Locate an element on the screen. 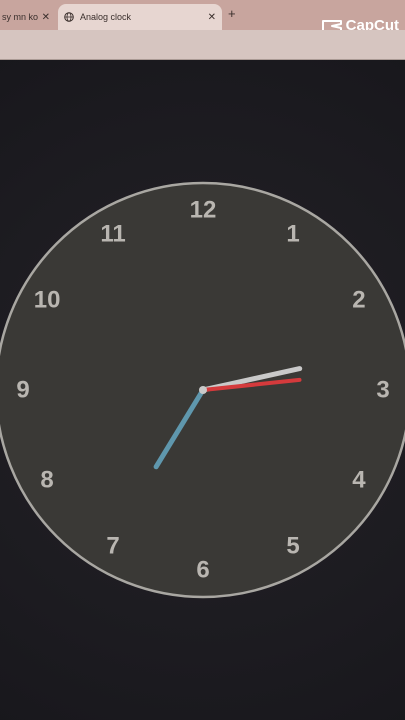 Image resolution: width=405 pixels, height=720 pixels. tab-inactive-title: sy mn ko is located at coordinates (20, 17).